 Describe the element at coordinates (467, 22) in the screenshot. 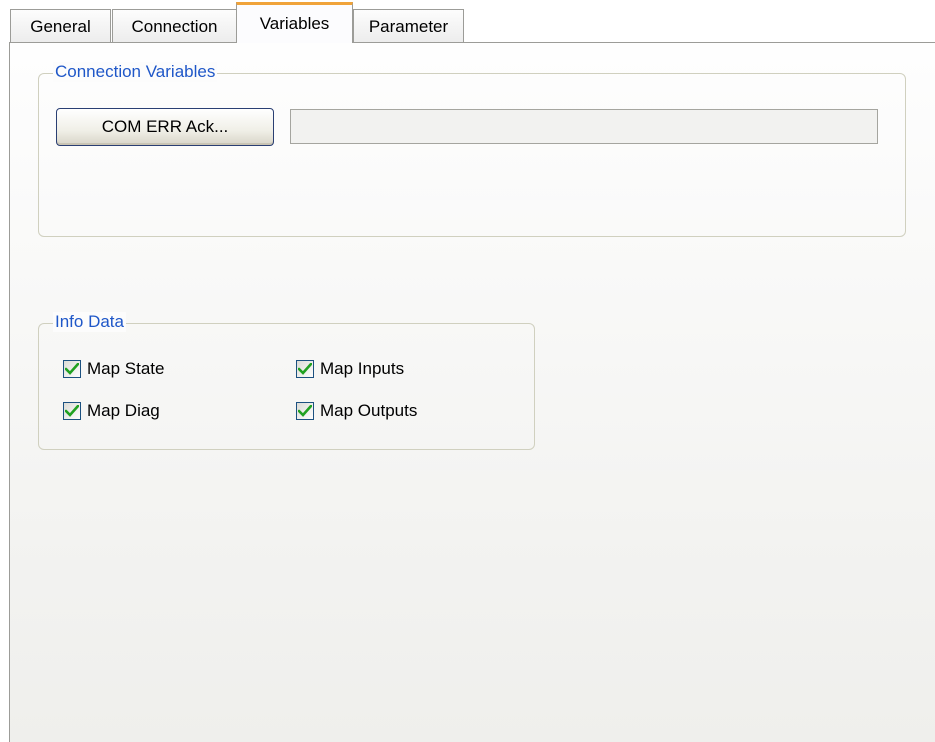

I see `tab-strip: General Connection Variables Parameter` at that location.